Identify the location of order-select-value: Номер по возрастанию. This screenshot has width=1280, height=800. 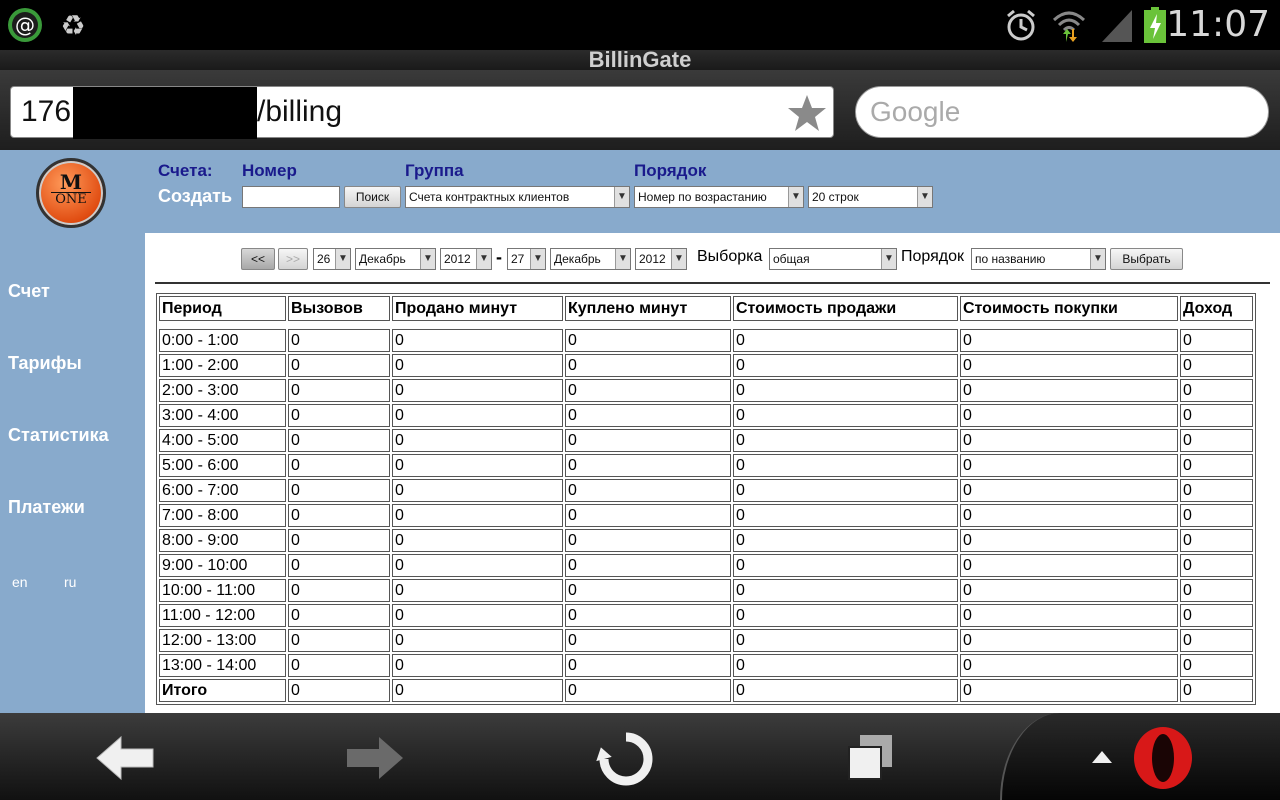
(702, 197).